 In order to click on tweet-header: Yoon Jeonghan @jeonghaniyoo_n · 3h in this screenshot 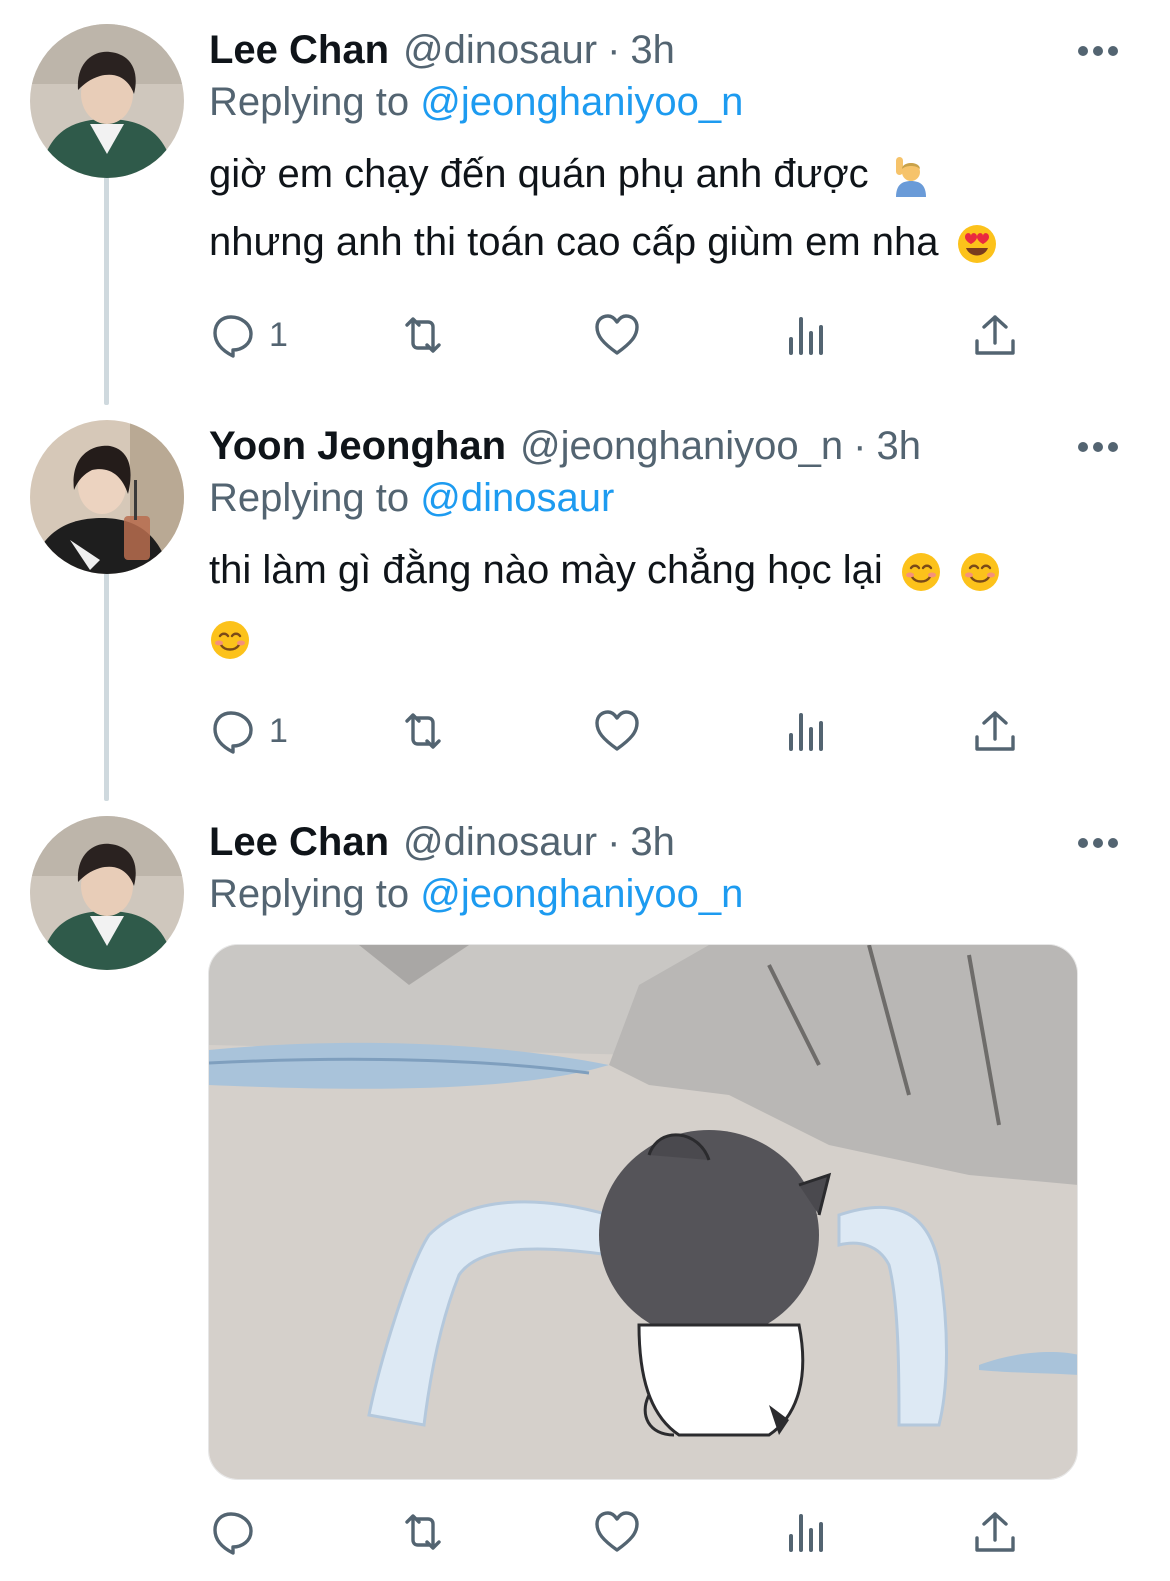, I will do `click(565, 447)`.